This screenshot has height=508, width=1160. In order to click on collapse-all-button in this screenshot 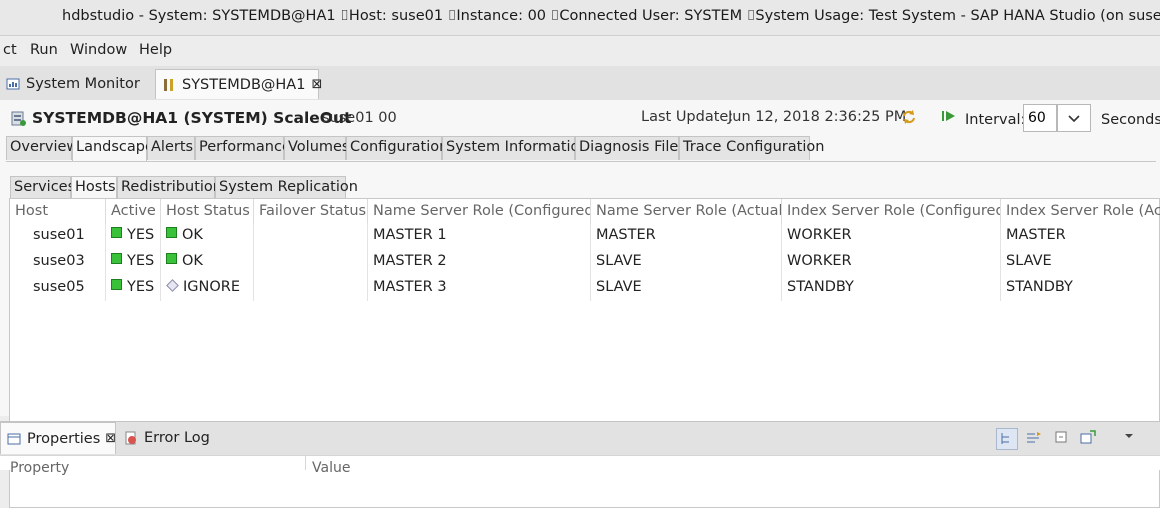, I will do `click(1063, 439)`.